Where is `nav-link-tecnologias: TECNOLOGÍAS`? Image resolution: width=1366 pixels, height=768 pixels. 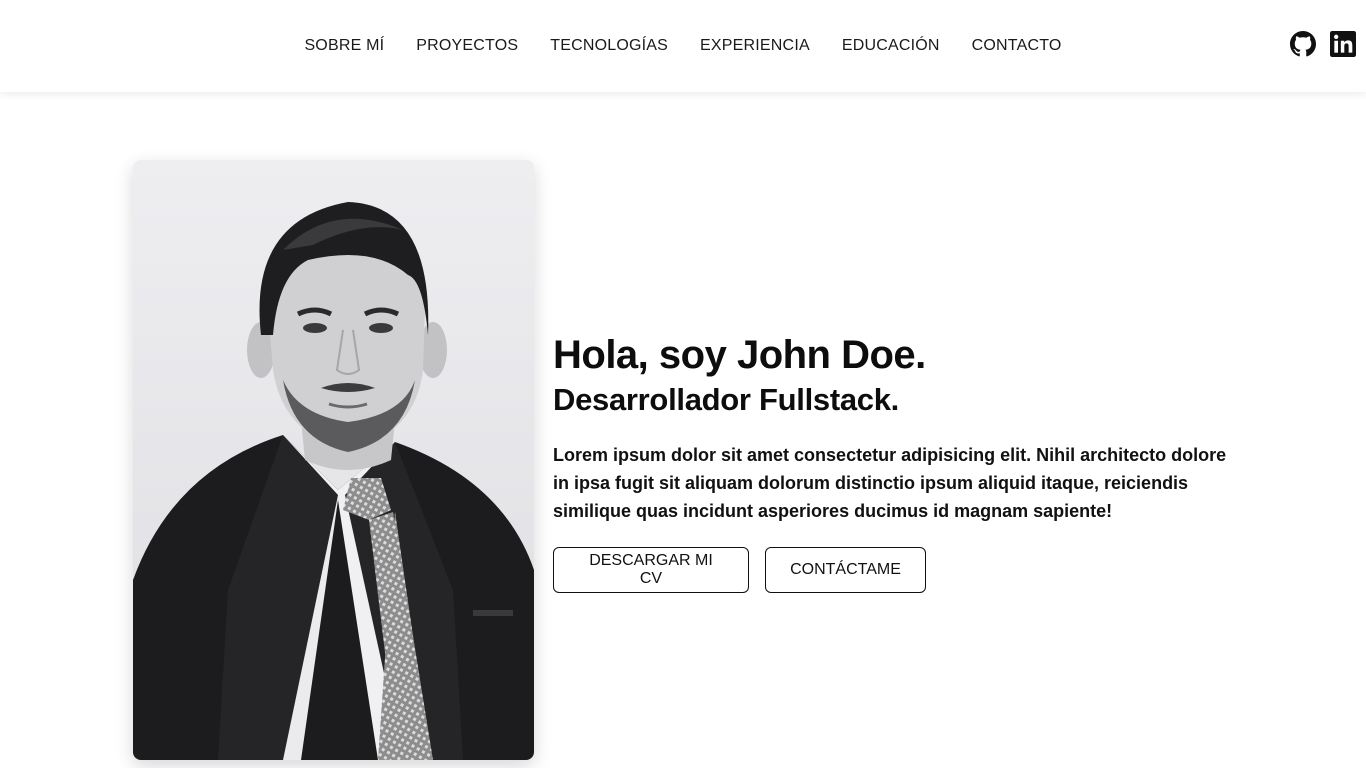
nav-link-tecnologias: TECNOLOGÍAS is located at coordinates (609, 46).